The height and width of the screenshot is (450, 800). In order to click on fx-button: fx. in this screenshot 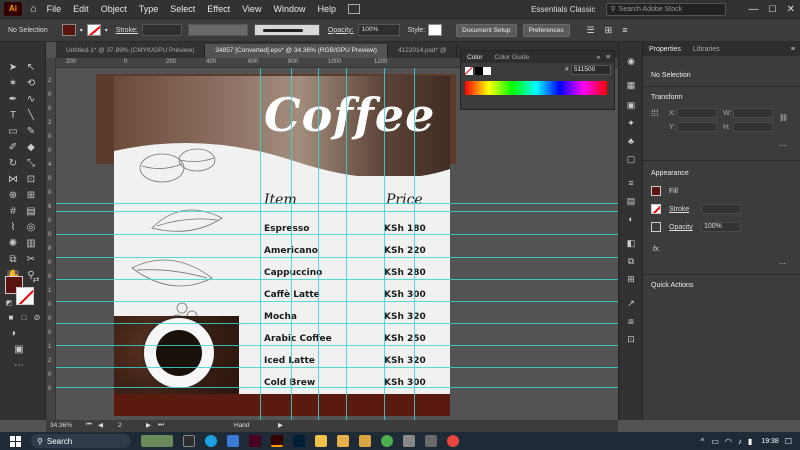, I will do `click(656, 249)`.